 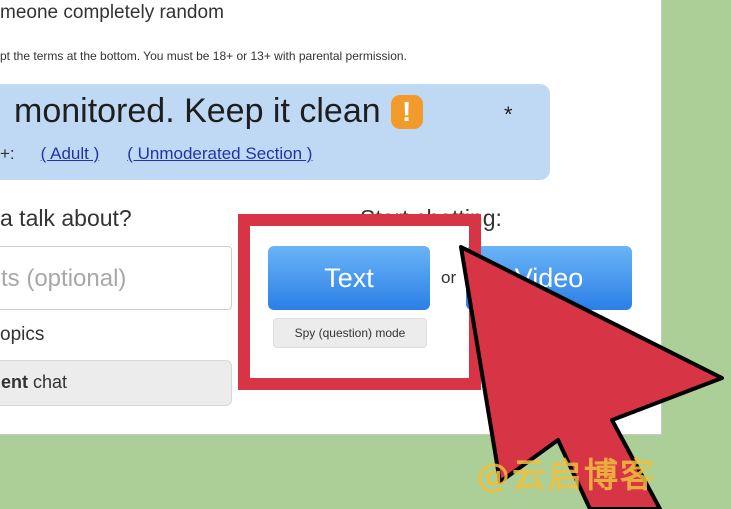 What do you see at coordinates (7, 153) in the screenshot?
I see `links-prefix: +:` at bounding box center [7, 153].